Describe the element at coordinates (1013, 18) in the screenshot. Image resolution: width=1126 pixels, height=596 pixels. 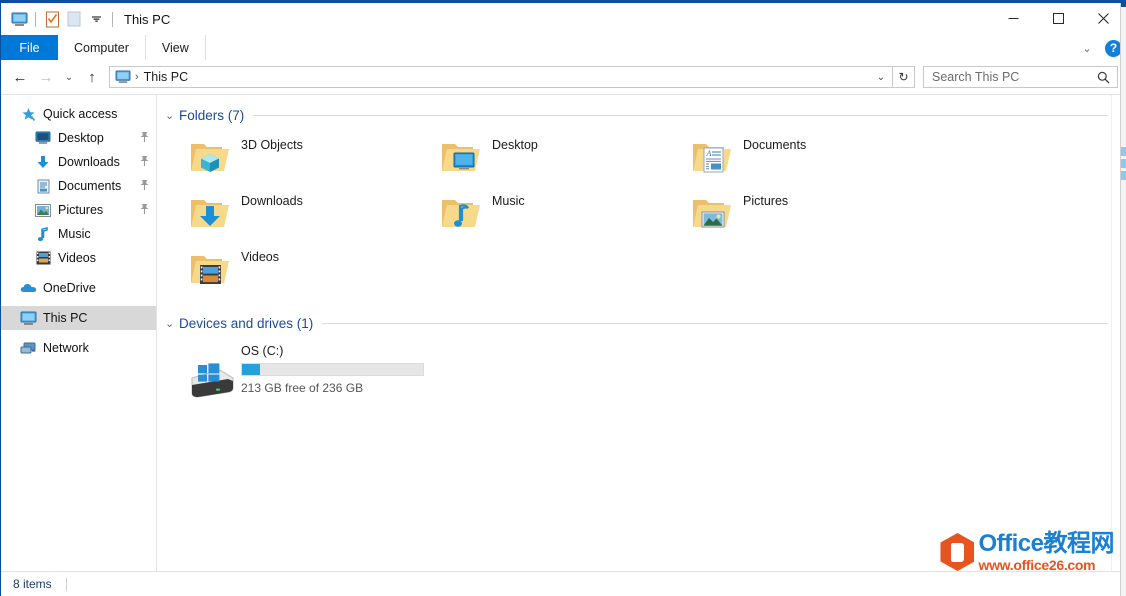
I see `minimize-button` at that location.